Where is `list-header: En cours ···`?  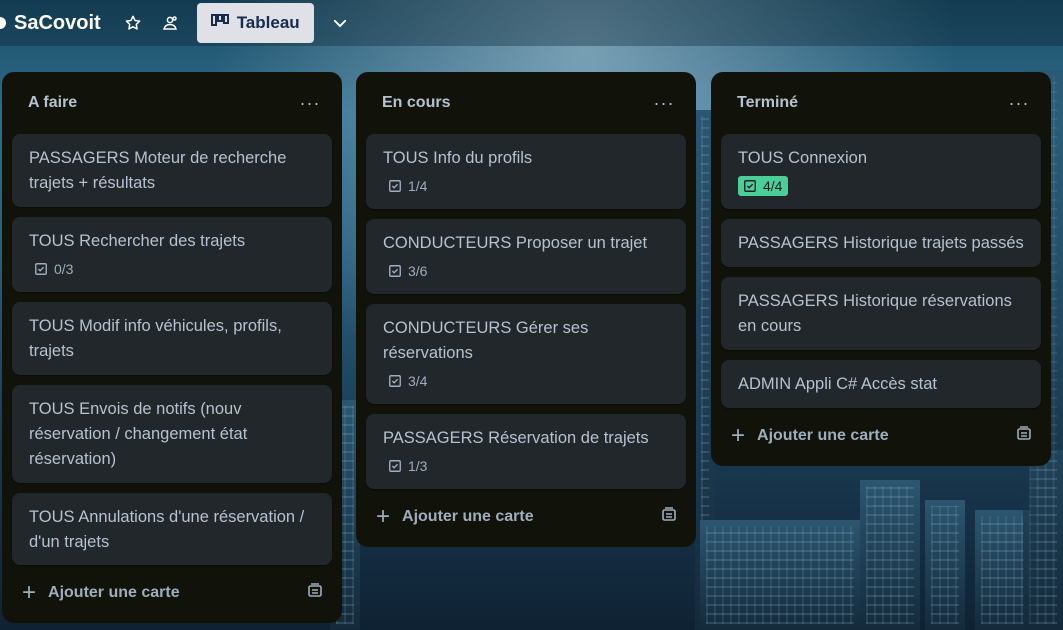 list-header: En cours ··· is located at coordinates (526, 103).